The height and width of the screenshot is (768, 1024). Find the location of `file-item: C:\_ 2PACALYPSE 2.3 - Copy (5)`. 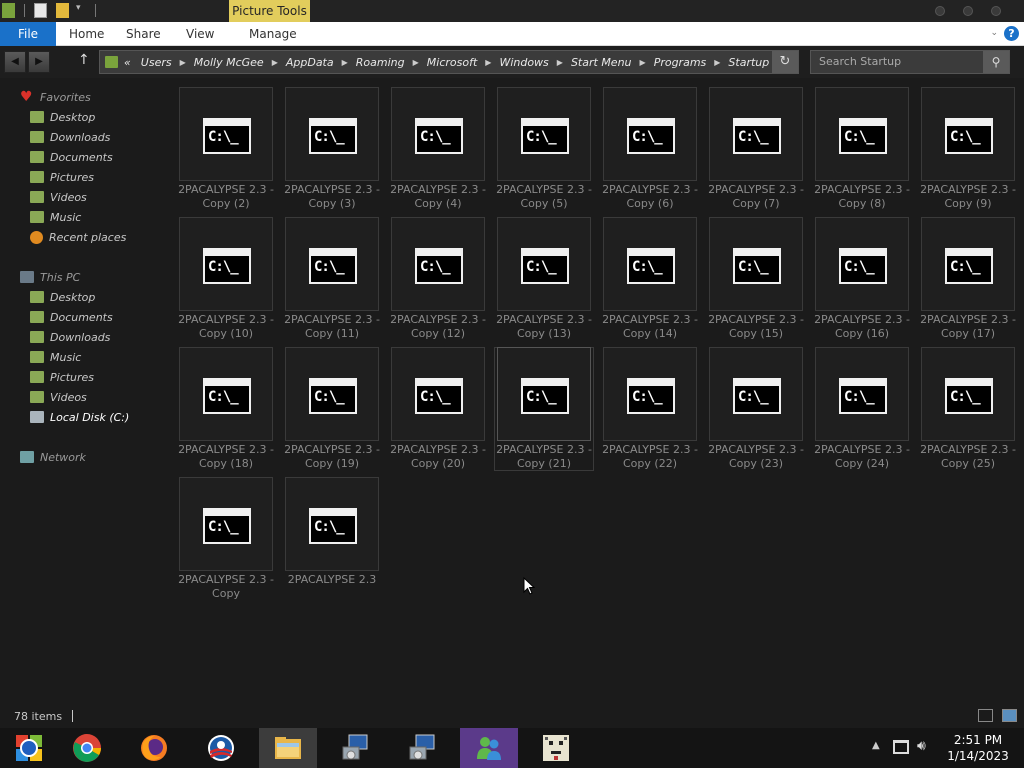

file-item: C:\_ 2PACALYPSE 2.3 - Copy (5) is located at coordinates (547, 152).